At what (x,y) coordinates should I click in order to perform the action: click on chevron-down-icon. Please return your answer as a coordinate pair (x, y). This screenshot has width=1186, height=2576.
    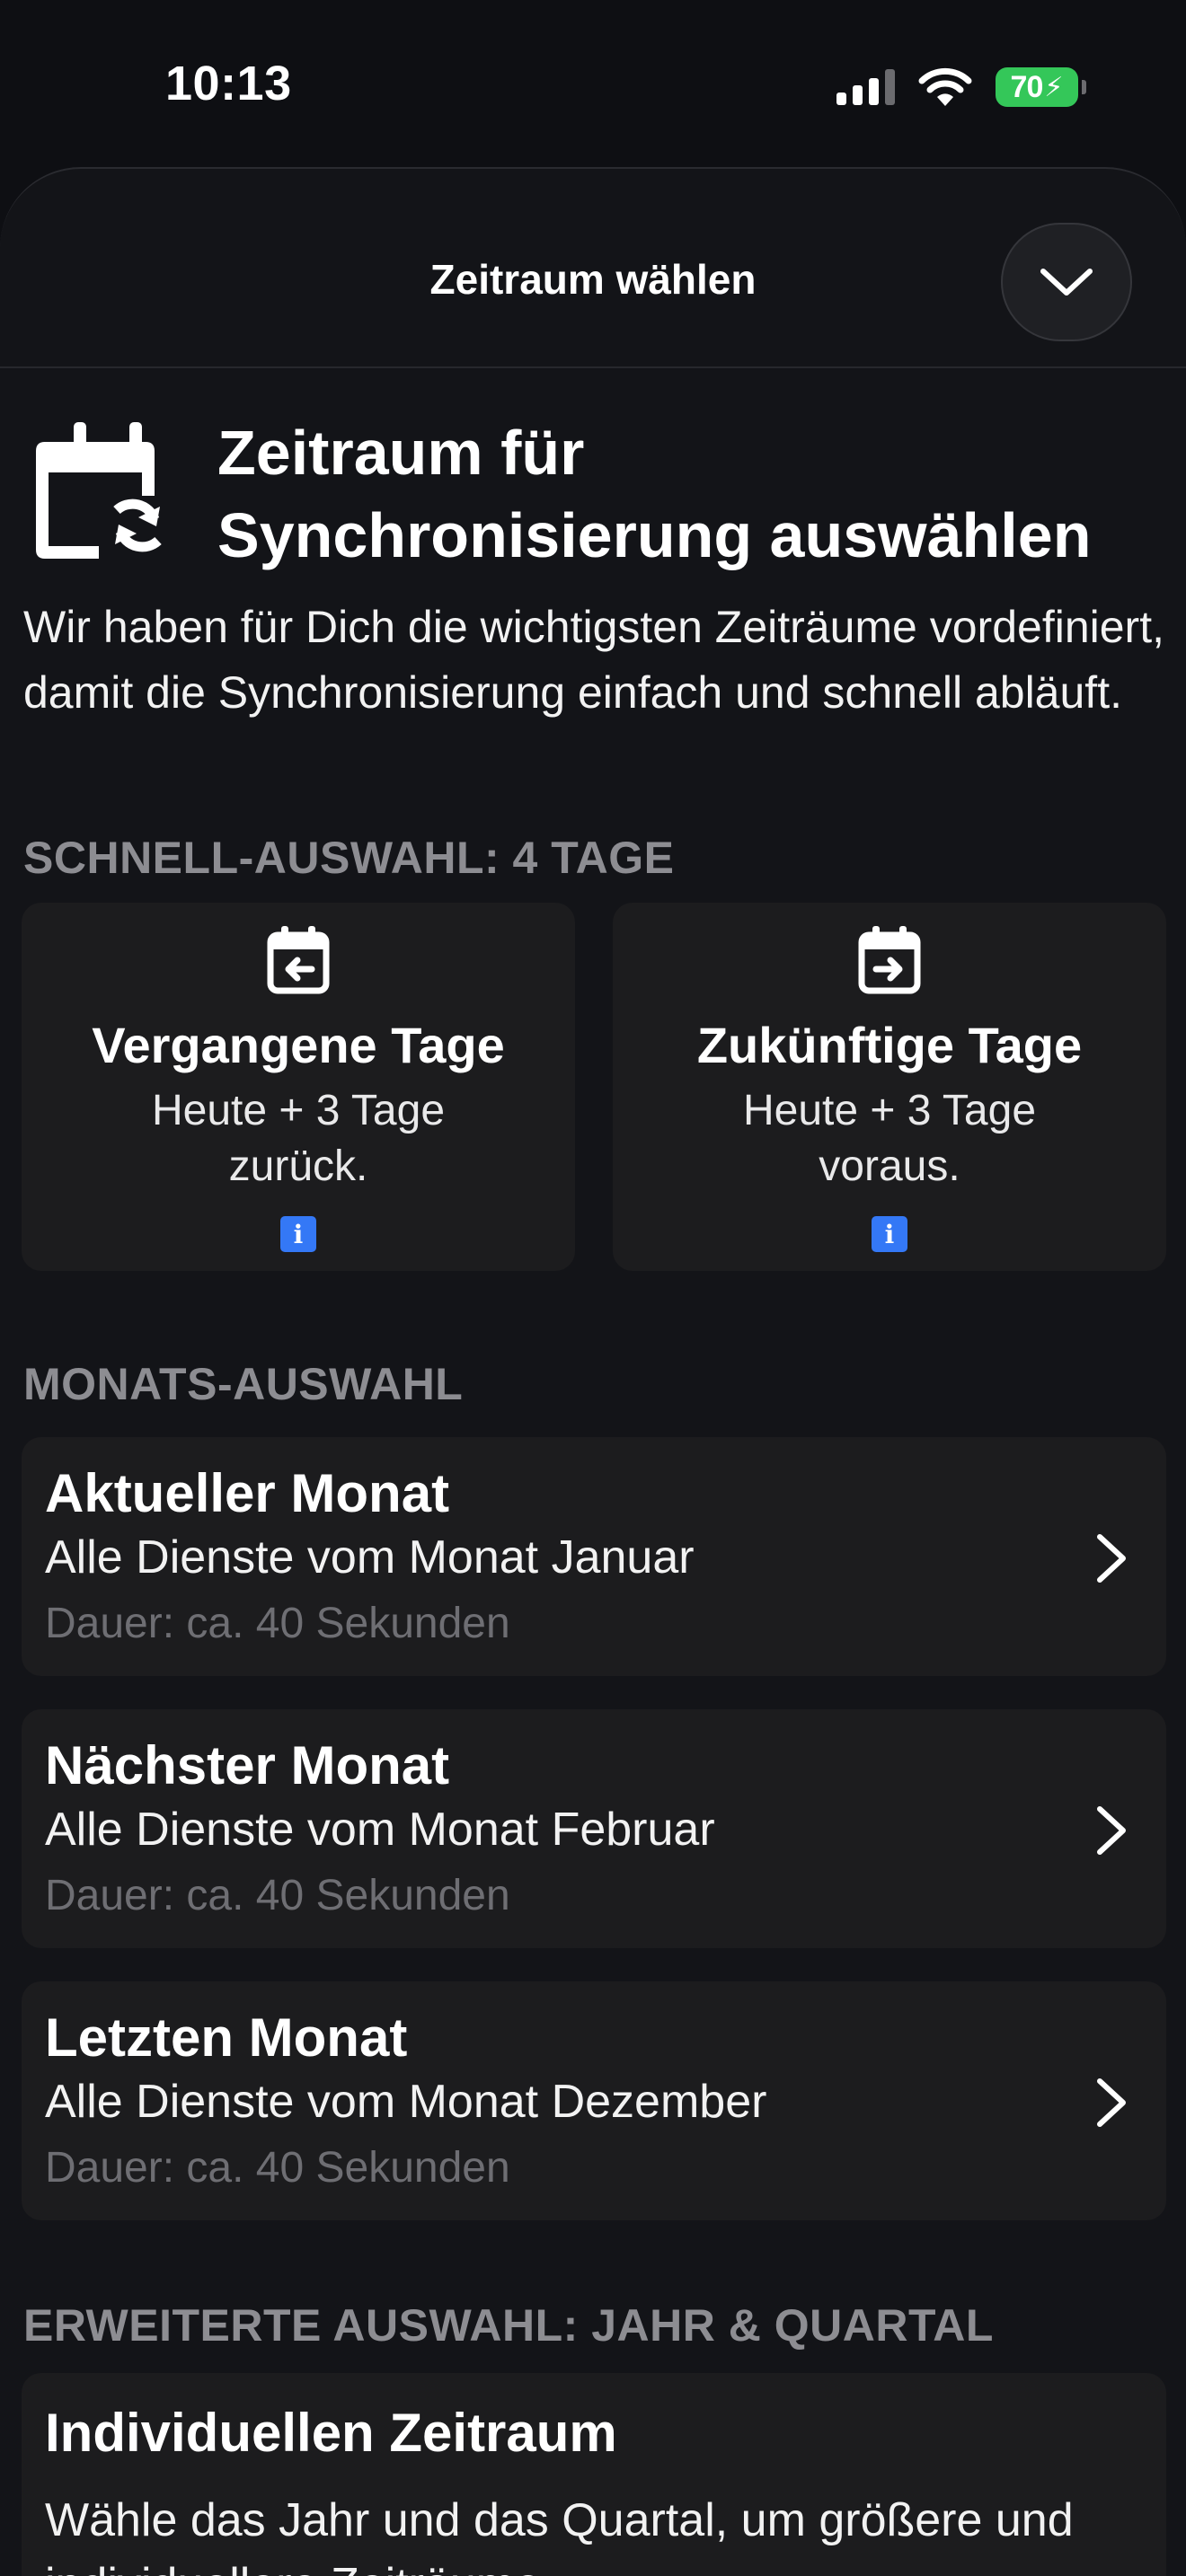
    Looking at the image, I should click on (1066, 282).